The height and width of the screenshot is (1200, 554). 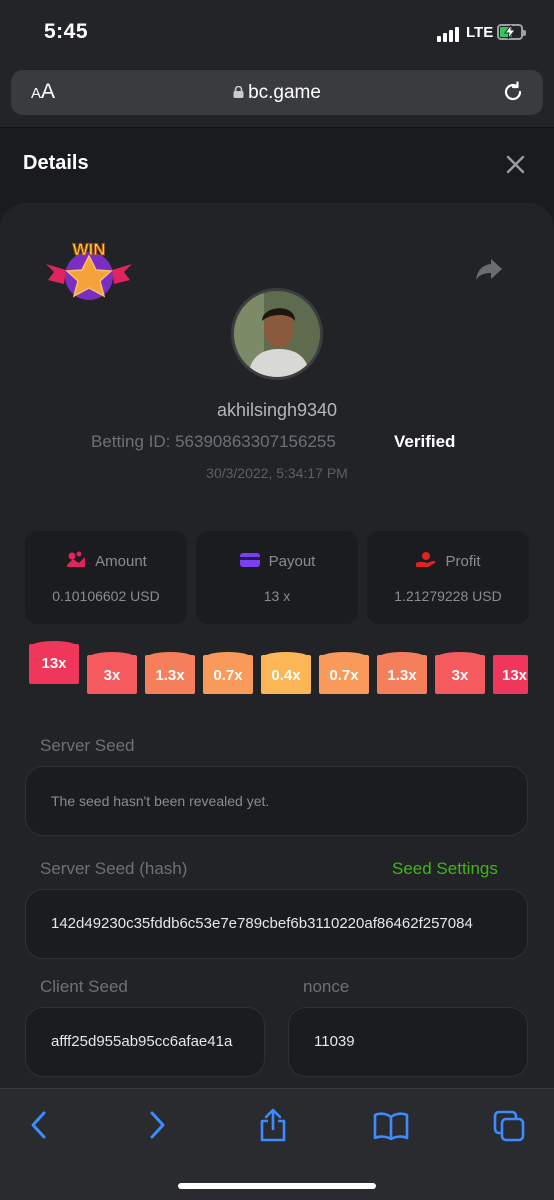 What do you see at coordinates (292, 561) in the screenshot?
I see `payout-label: Payout` at bounding box center [292, 561].